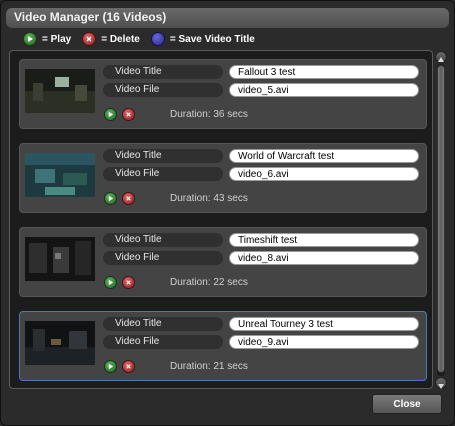 Image resolution: width=455 pixels, height=426 pixels. I want to click on legend-delete-label: = Delete, so click(120, 39).